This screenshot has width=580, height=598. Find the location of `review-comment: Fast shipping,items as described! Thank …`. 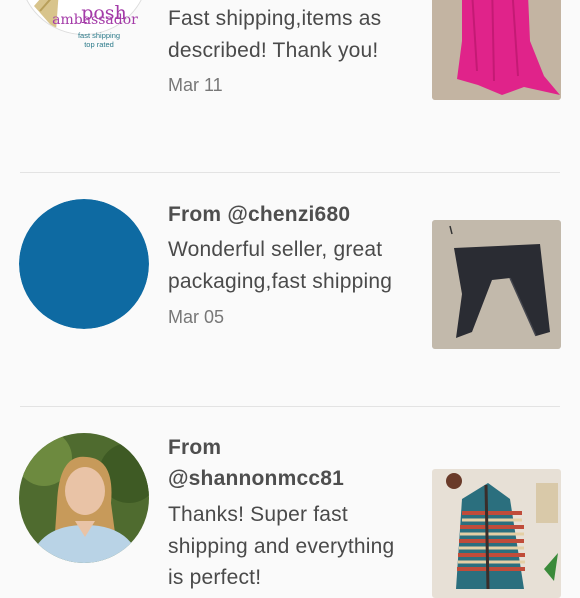

review-comment: Fast shipping,items as described! Thank … is located at coordinates (275, 34).